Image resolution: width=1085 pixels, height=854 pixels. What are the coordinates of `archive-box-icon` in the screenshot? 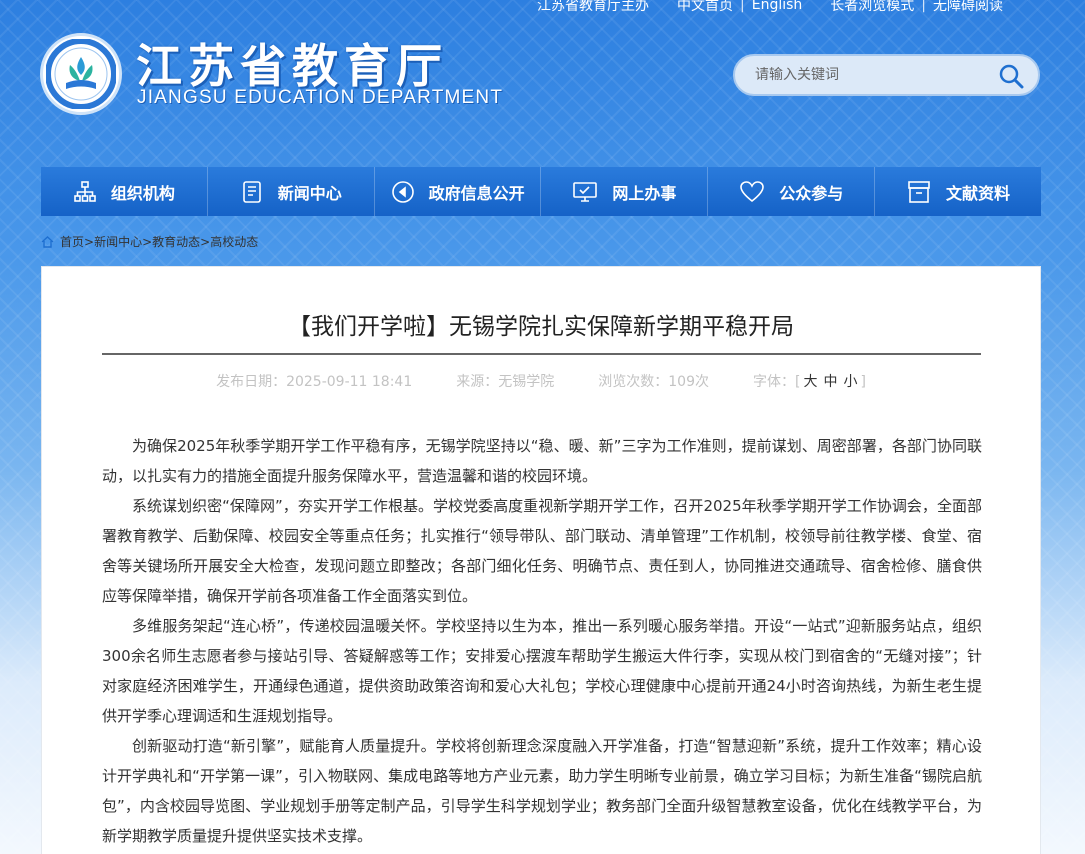 It's located at (919, 191).